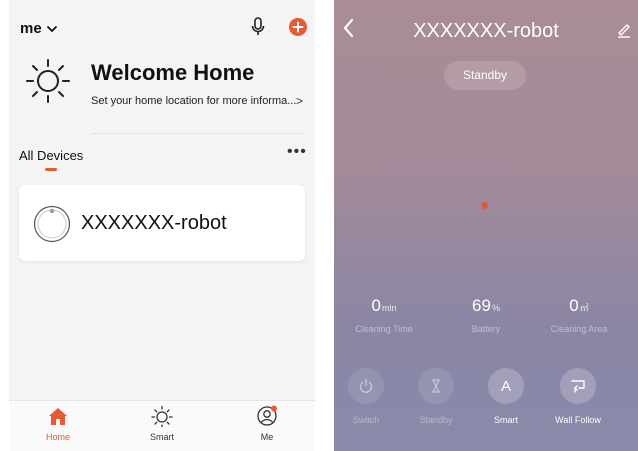 This screenshot has height=451, width=638. I want to click on mode-label: Wall Follow, so click(578, 420).